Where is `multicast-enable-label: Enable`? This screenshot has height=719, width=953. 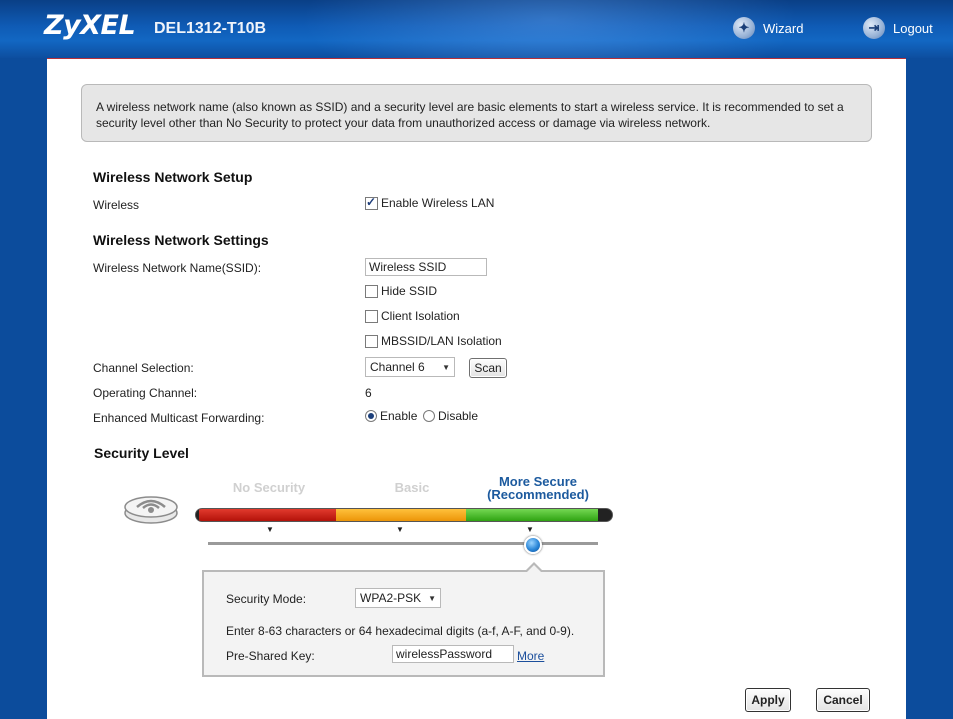 multicast-enable-label: Enable is located at coordinates (399, 416).